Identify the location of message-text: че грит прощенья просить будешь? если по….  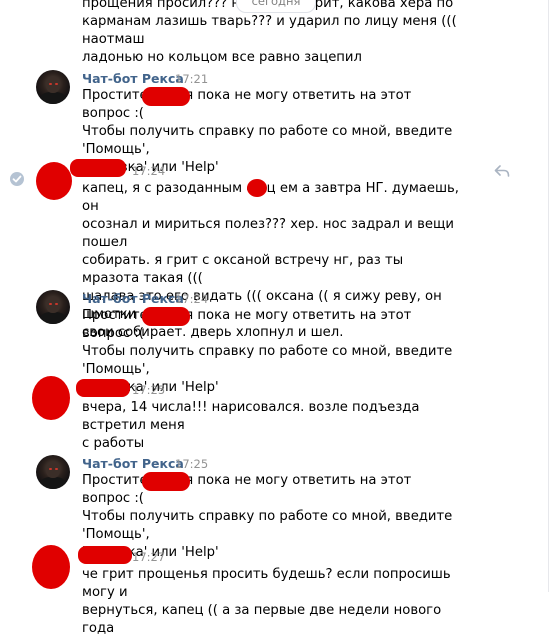
(266, 601).